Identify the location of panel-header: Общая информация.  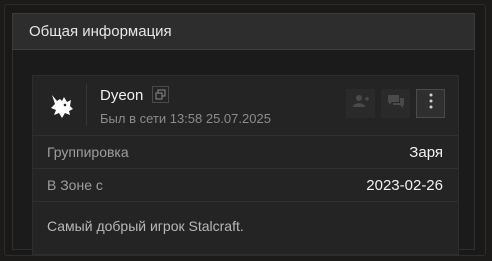
(243, 31).